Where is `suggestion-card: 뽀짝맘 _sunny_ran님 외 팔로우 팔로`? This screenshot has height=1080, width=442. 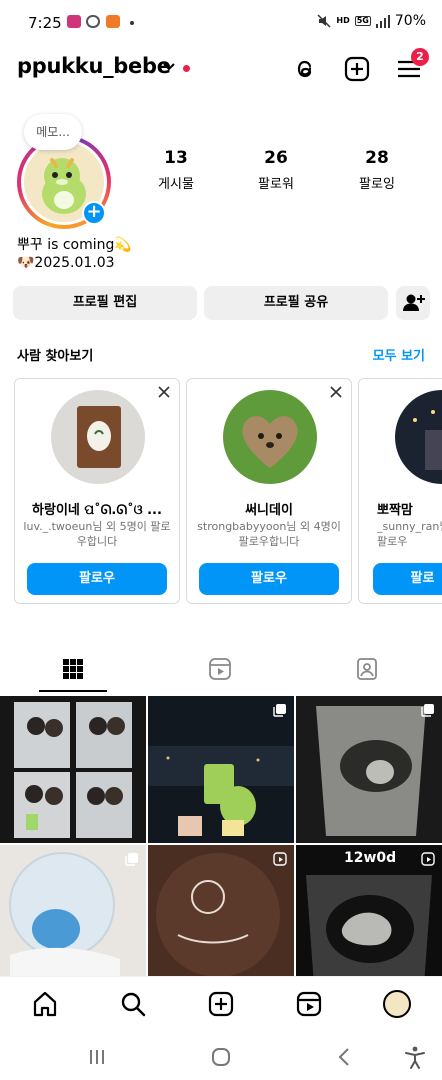
suggestion-card: 뽀짝맘 _sunny_ran님 외 팔로우 팔로 is located at coordinates (400, 491).